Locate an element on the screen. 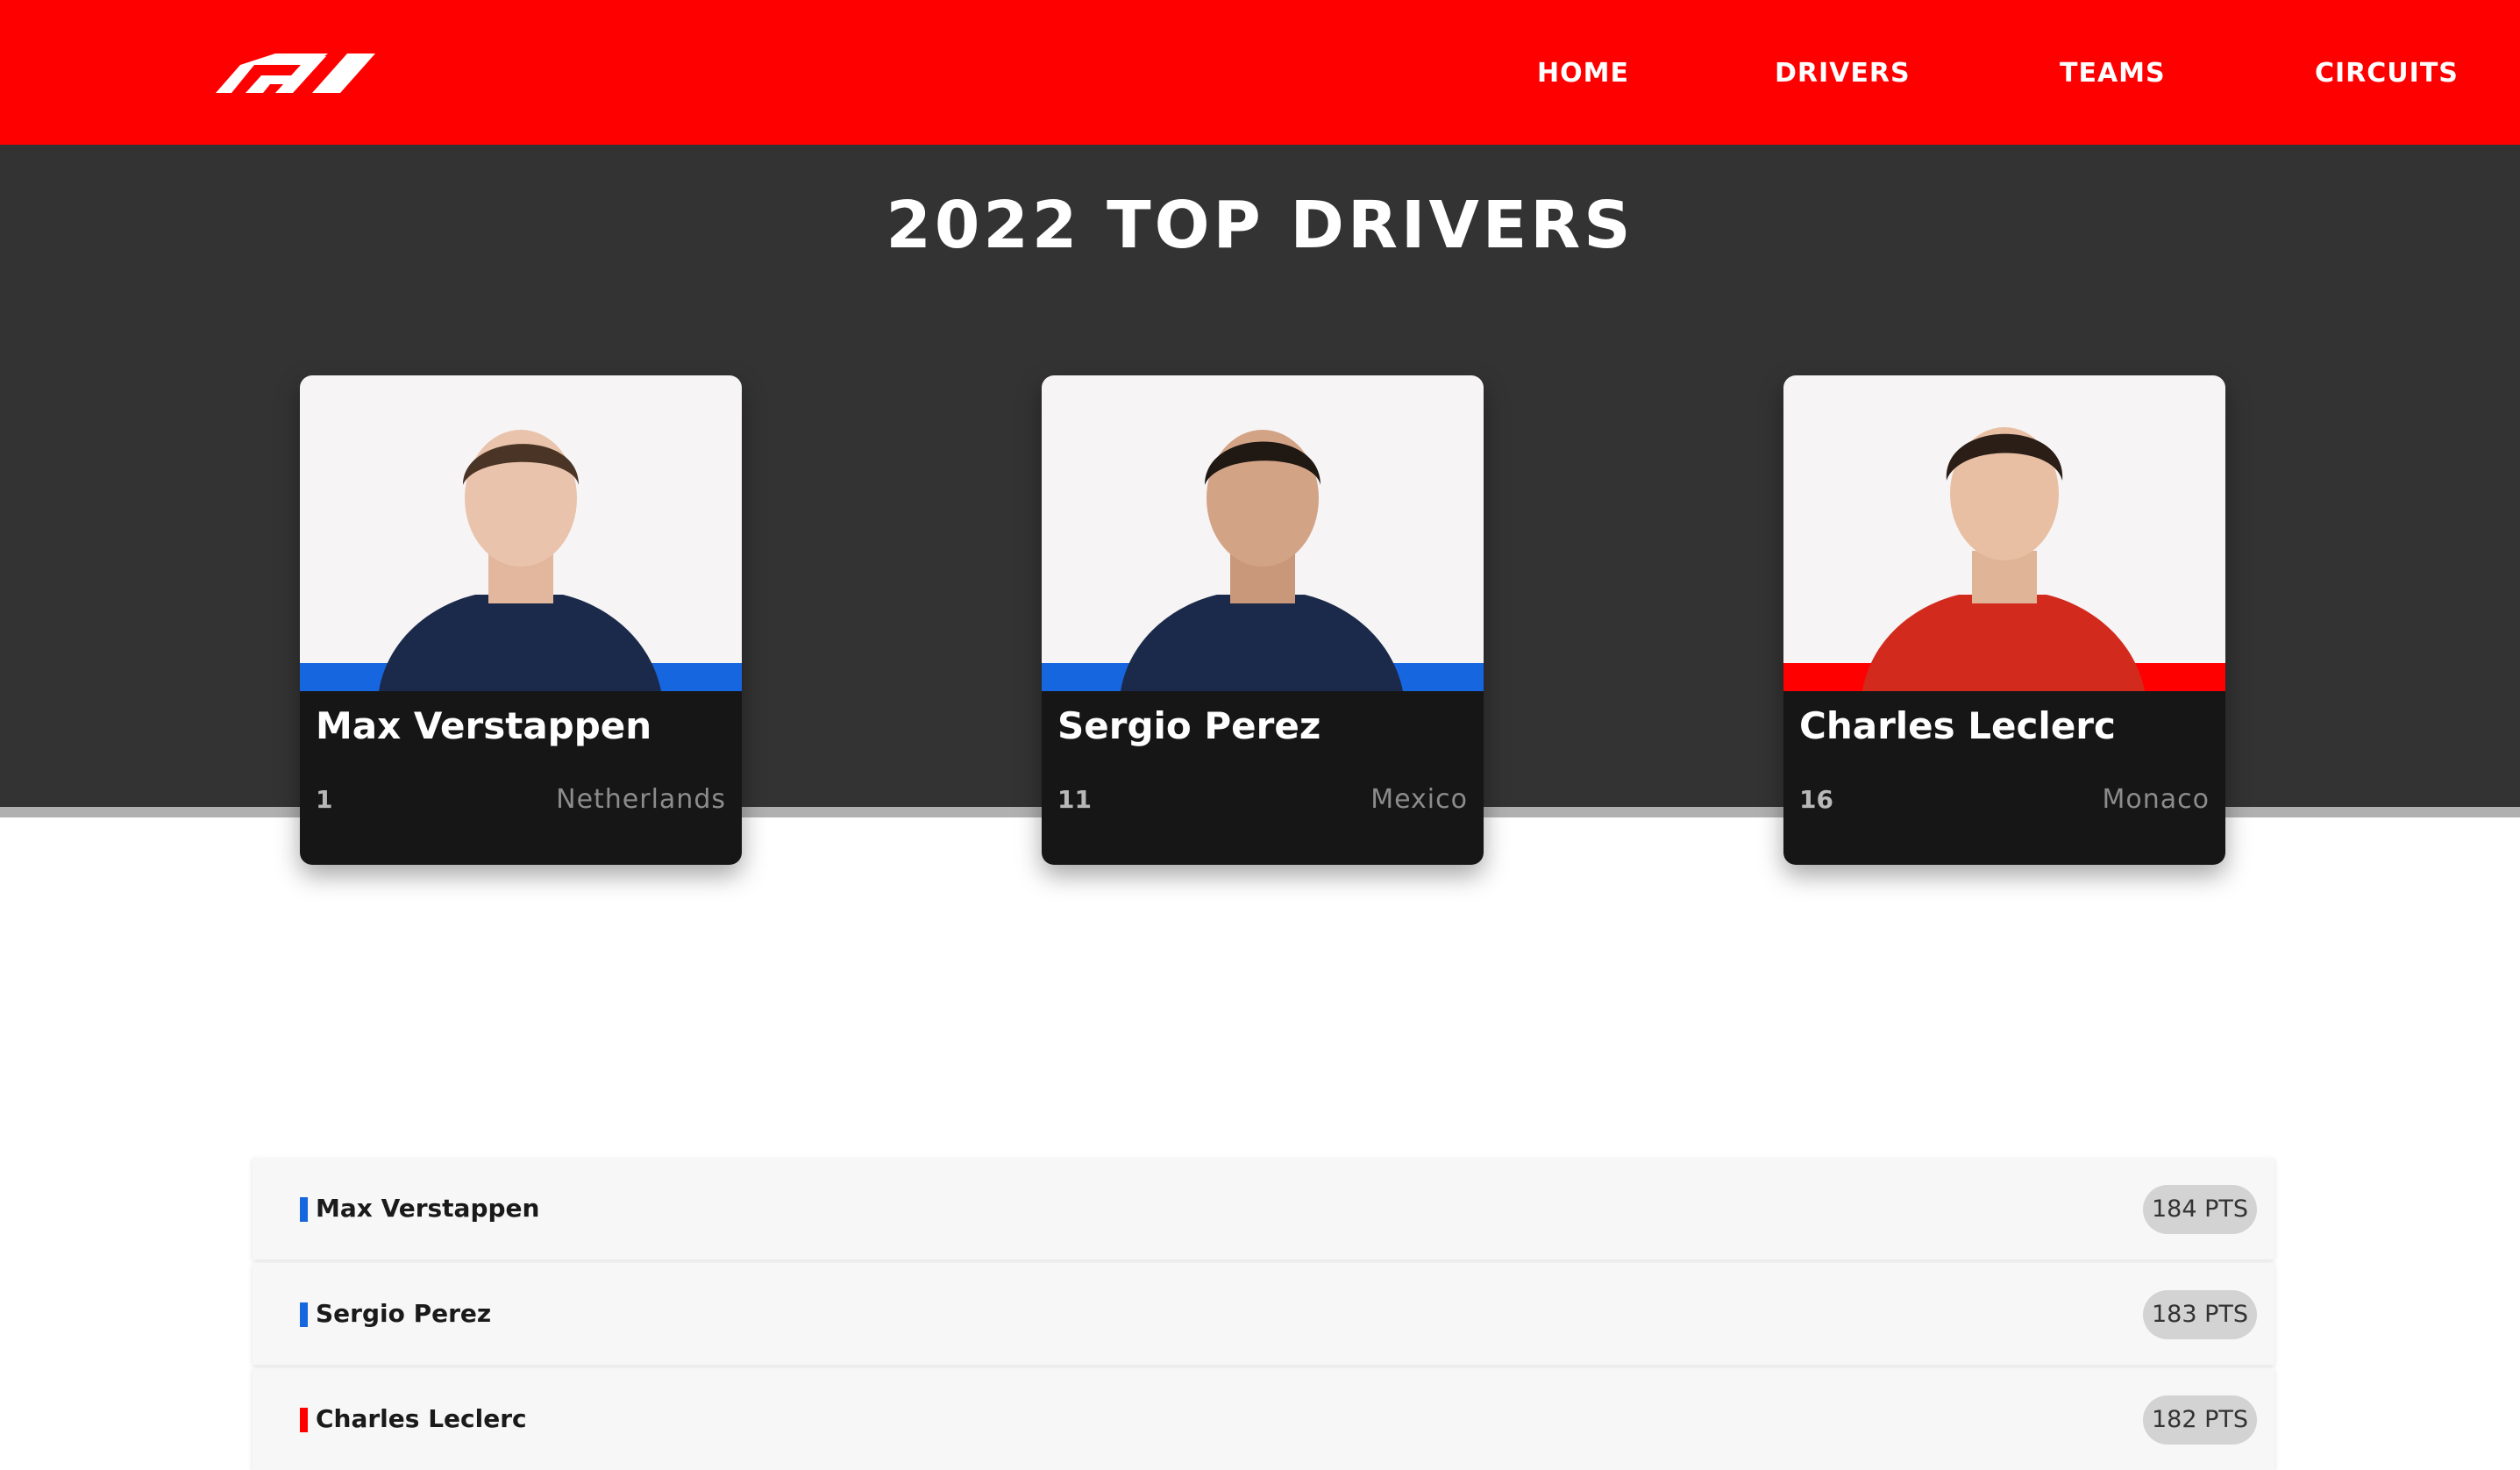 This screenshot has width=2520, height=1470. driver-name: Charles Leclerc is located at coordinates (1957, 725).